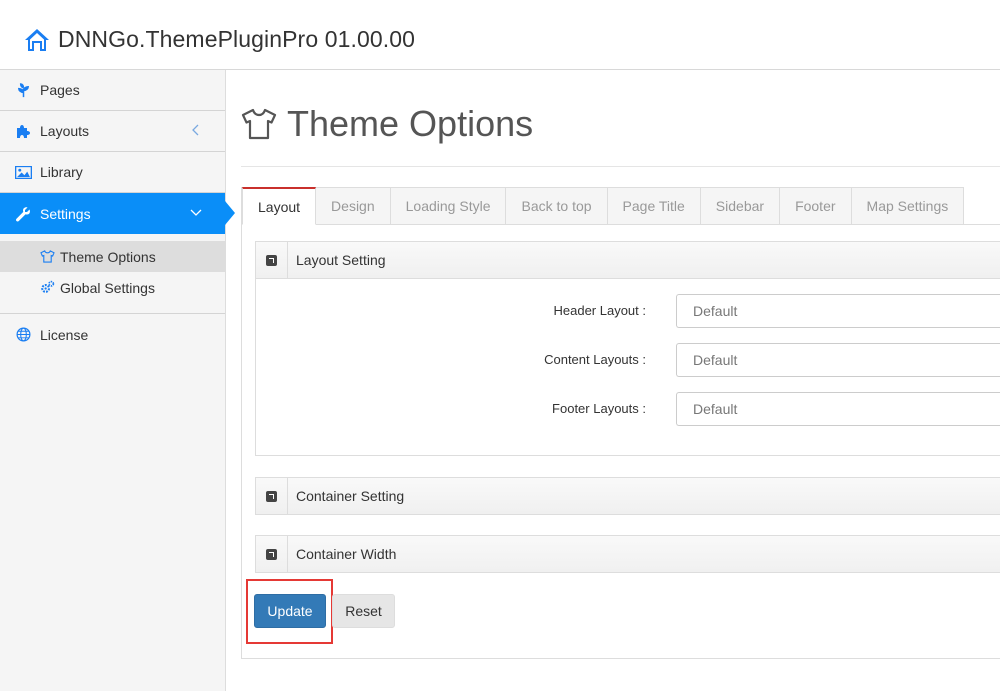  I want to click on section-header: Container Width, so click(628, 554).